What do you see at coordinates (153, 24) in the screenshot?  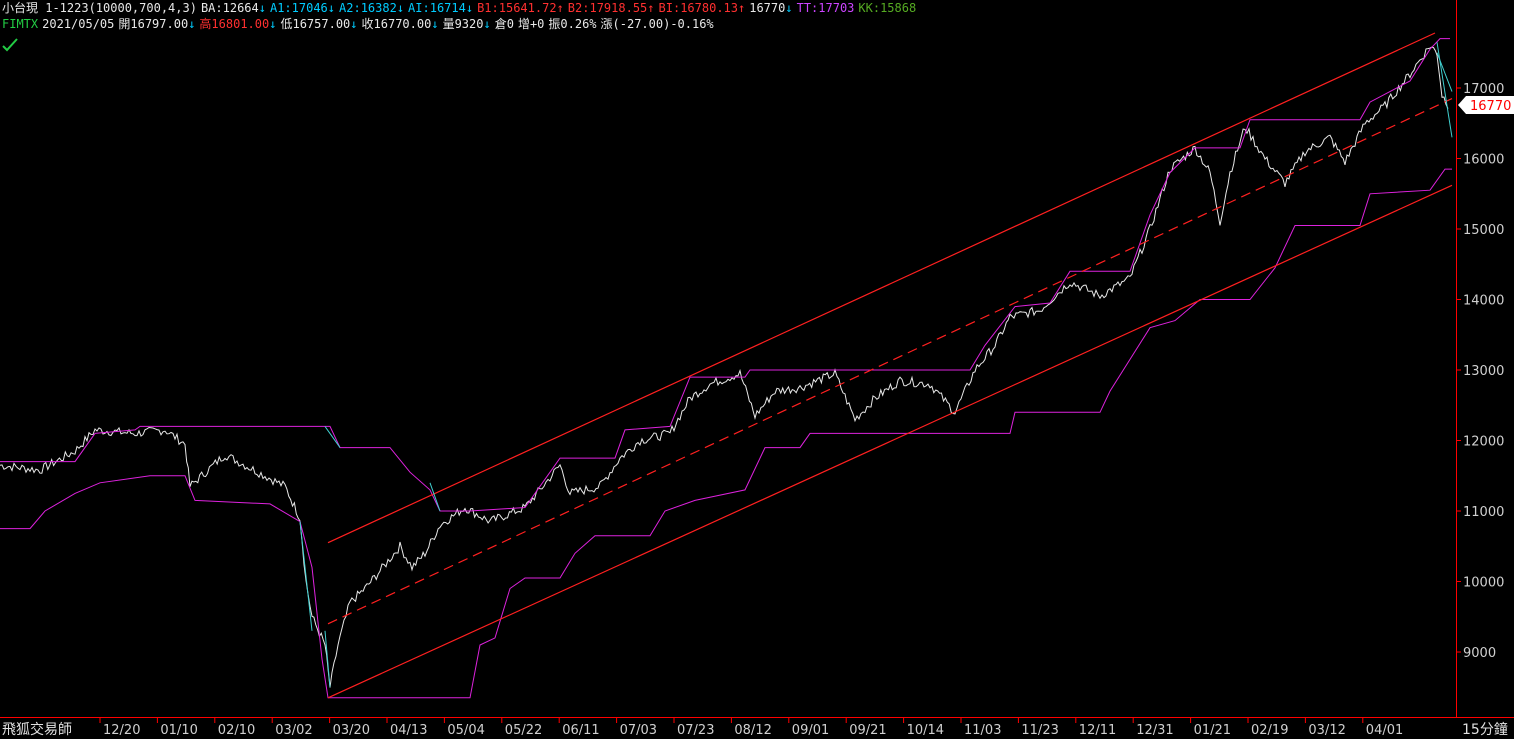 I see `header-field: 開16797.00` at bounding box center [153, 24].